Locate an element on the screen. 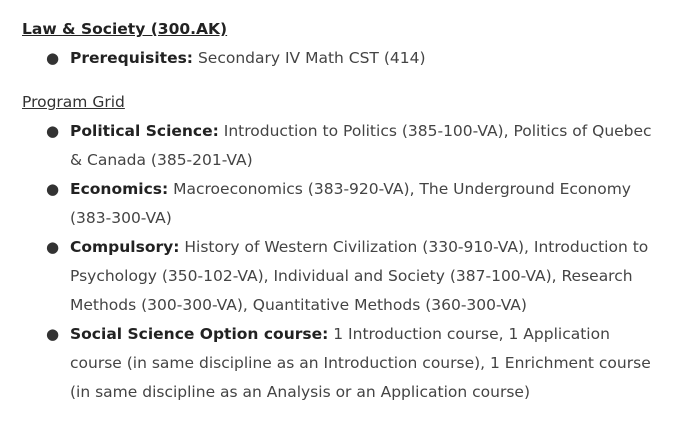 Image resolution: width=679 pixels, height=443 pixels. prerequisites-term: Prerequisites: is located at coordinates (132, 58).